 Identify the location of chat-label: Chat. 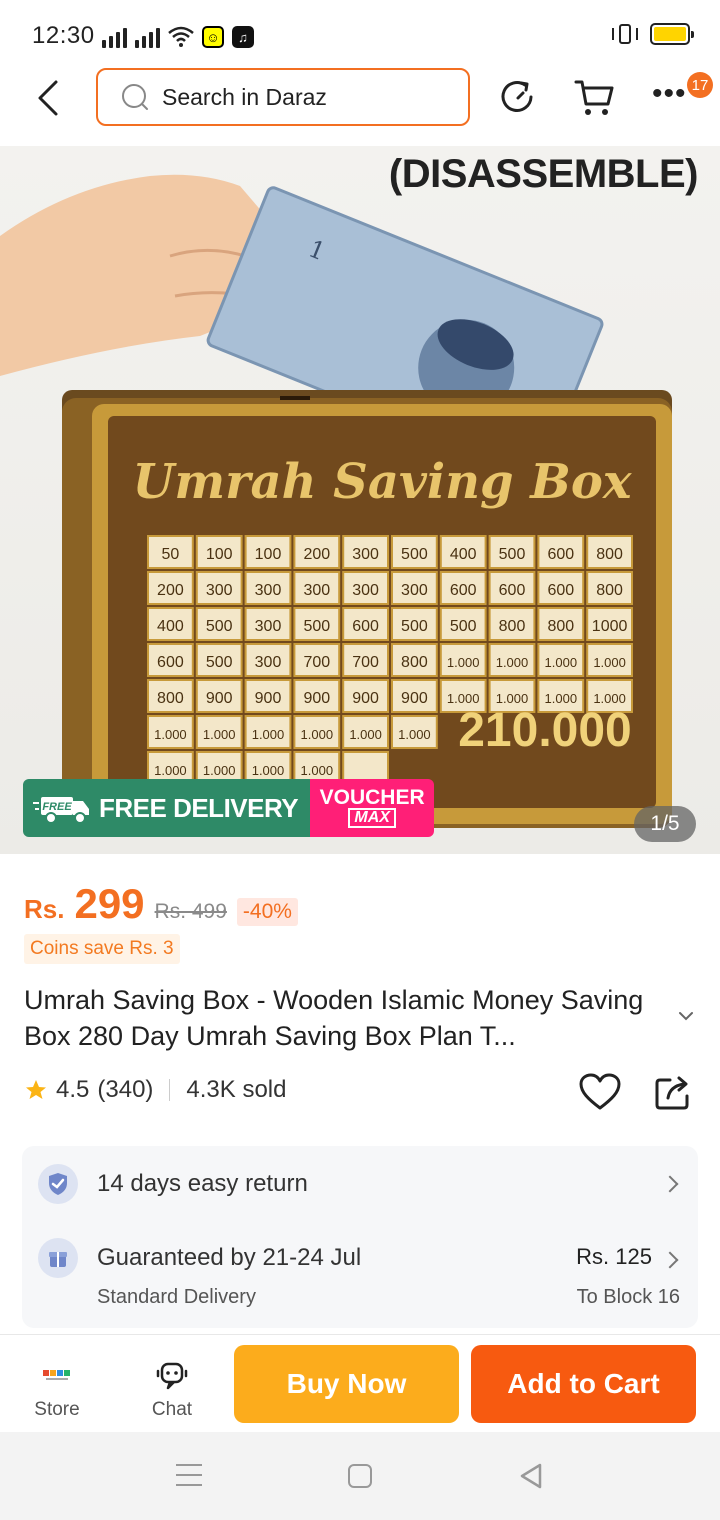
(172, 1409).